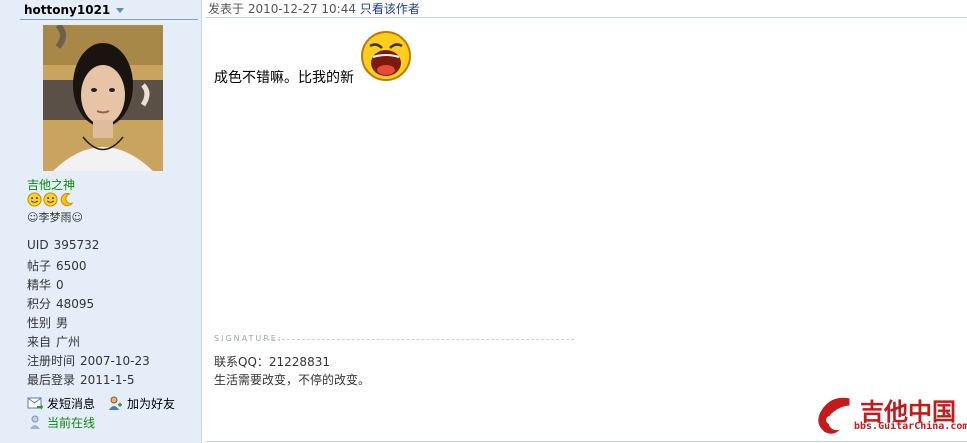 The image size is (967, 443). Describe the element at coordinates (226, 9) in the screenshot. I see `posted-label: 发表于` at that location.